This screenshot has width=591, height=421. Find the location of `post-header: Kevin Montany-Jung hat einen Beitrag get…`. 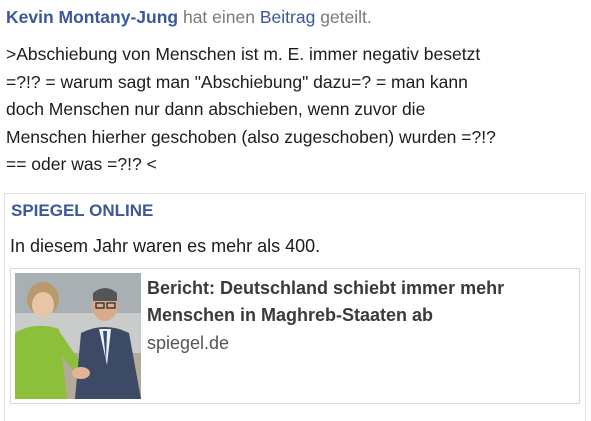

post-header: Kevin Montany-Jung hat einen Beitrag get… is located at coordinates (189, 17).